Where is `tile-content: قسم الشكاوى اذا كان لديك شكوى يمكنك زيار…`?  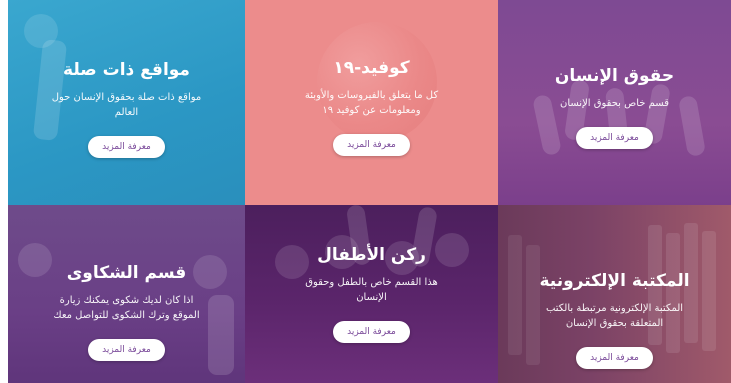
tile-content: قسم الشكاوى اذا كان لديك شكوى يمكنك زيار… is located at coordinates (126, 312).